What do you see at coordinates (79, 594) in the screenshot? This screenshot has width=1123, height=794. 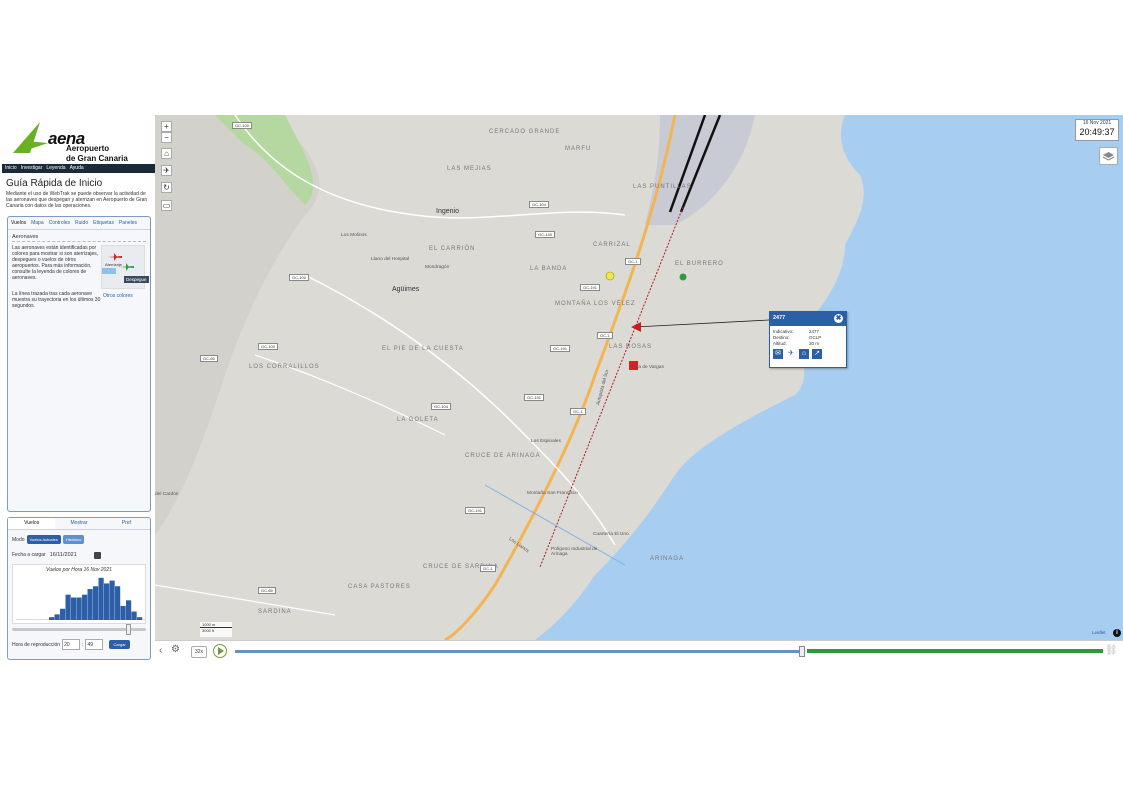 I see `flights-per-hour-chart: Vuelos por Hora 16 Nov 2021` at bounding box center [79, 594].